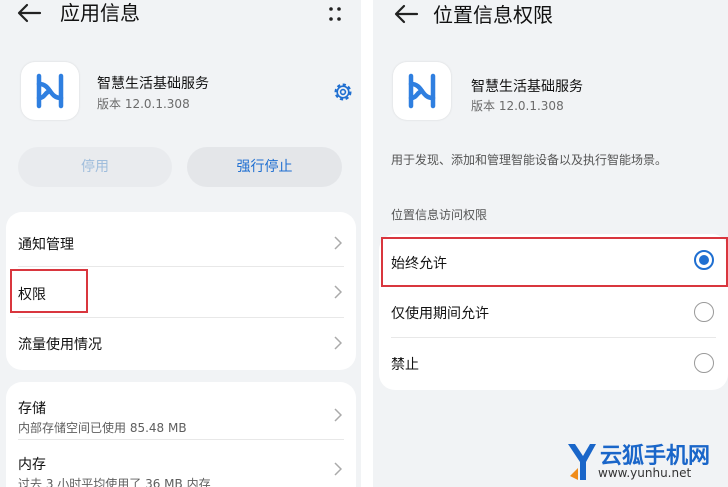 This screenshot has height=487, width=728. What do you see at coordinates (32, 409) in the screenshot?
I see `storage-label: 存储` at bounding box center [32, 409].